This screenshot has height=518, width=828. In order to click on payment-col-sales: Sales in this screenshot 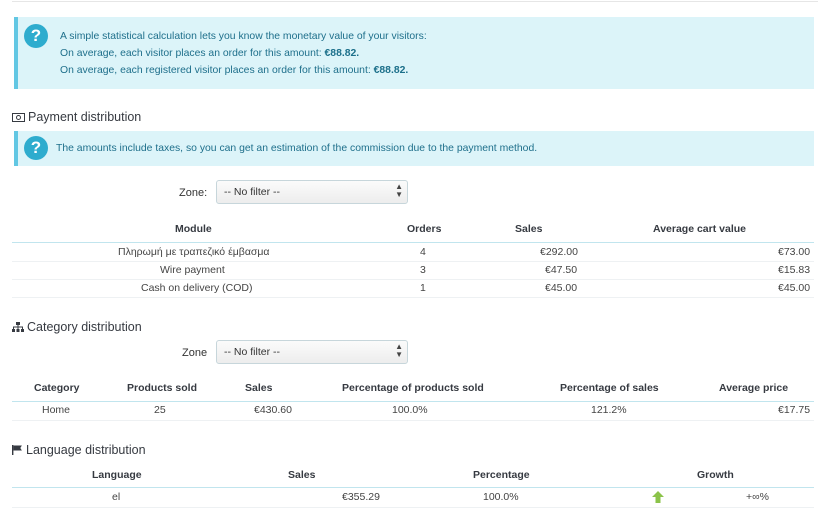, I will do `click(529, 229)`.